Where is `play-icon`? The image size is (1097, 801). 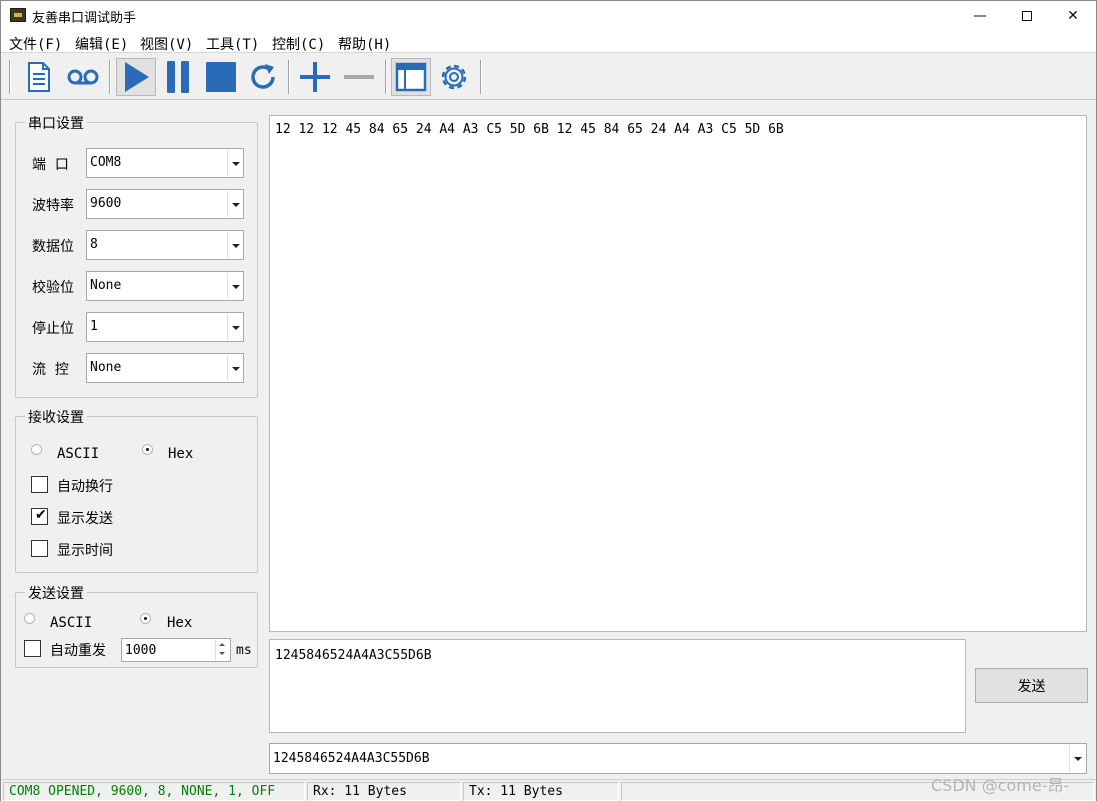
play-icon is located at coordinates (137, 77).